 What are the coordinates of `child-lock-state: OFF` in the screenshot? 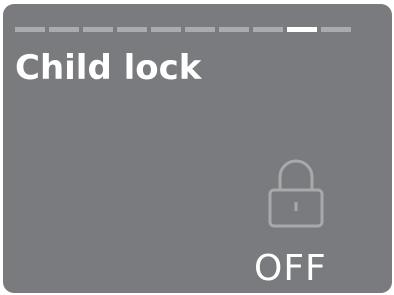 It's located at (290, 268).